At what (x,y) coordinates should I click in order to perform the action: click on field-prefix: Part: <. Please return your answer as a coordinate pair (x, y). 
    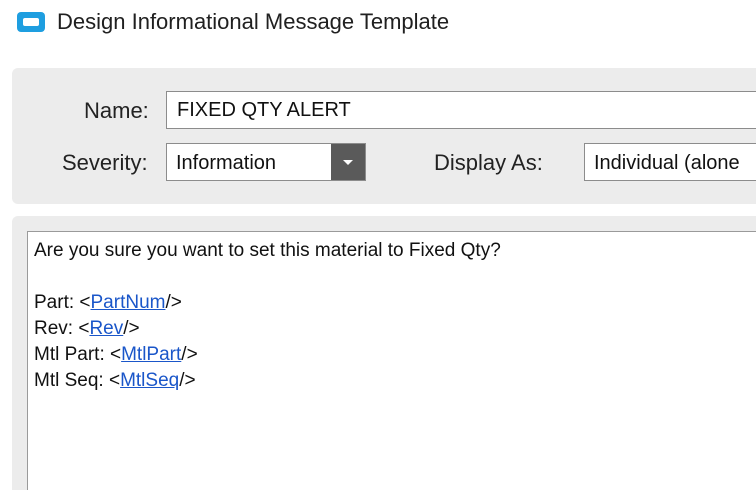
    Looking at the image, I should click on (62, 302).